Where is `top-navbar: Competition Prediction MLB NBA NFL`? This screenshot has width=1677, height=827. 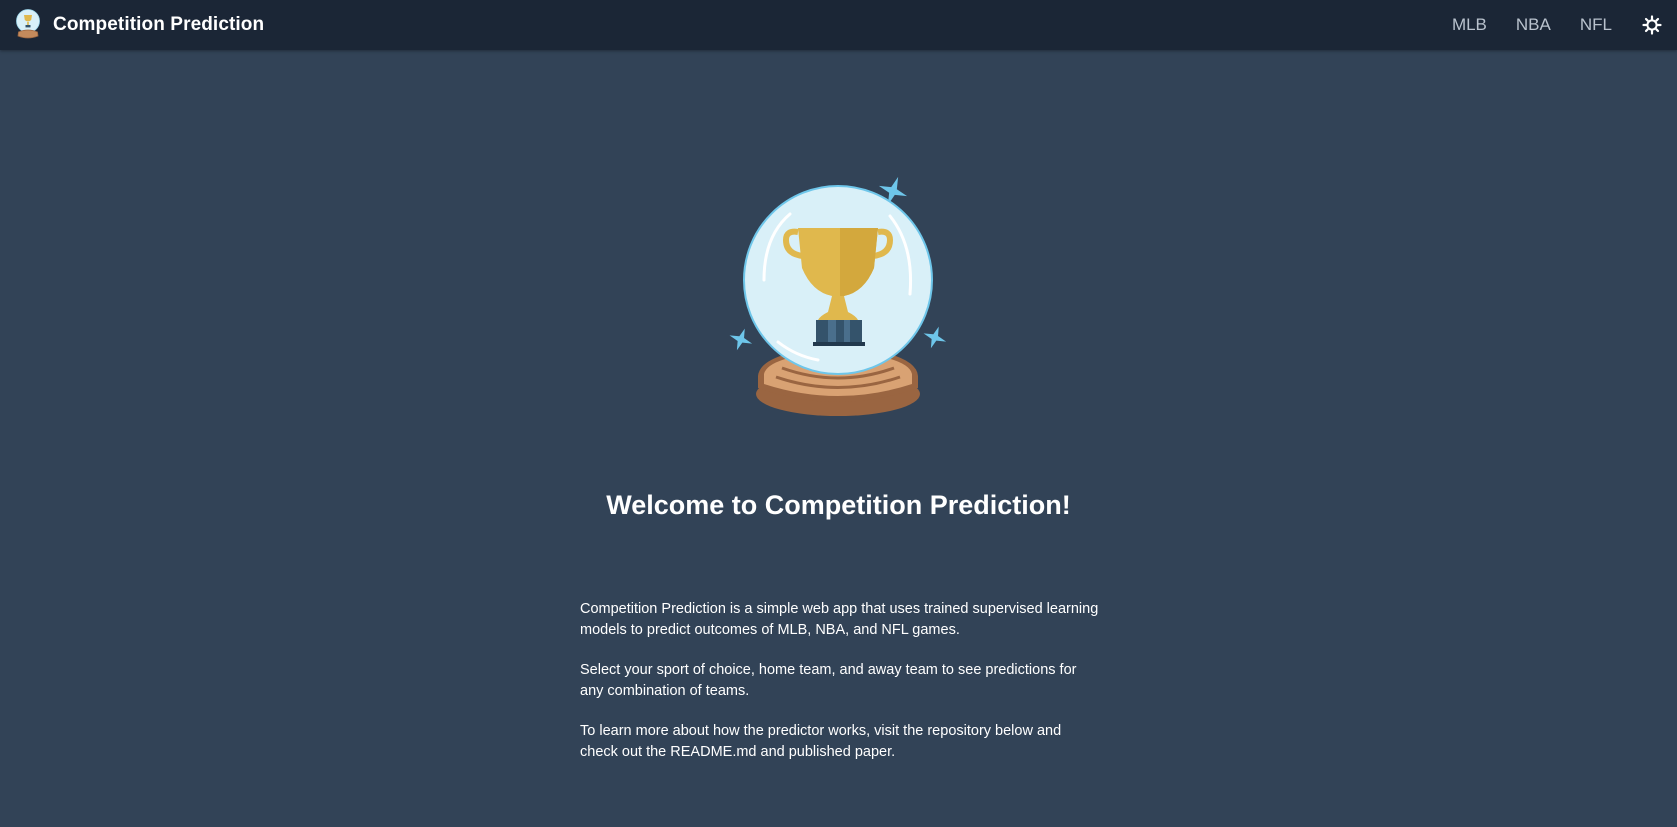
top-navbar: Competition Prediction MLB NBA NFL is located at coordinates (838, 25).